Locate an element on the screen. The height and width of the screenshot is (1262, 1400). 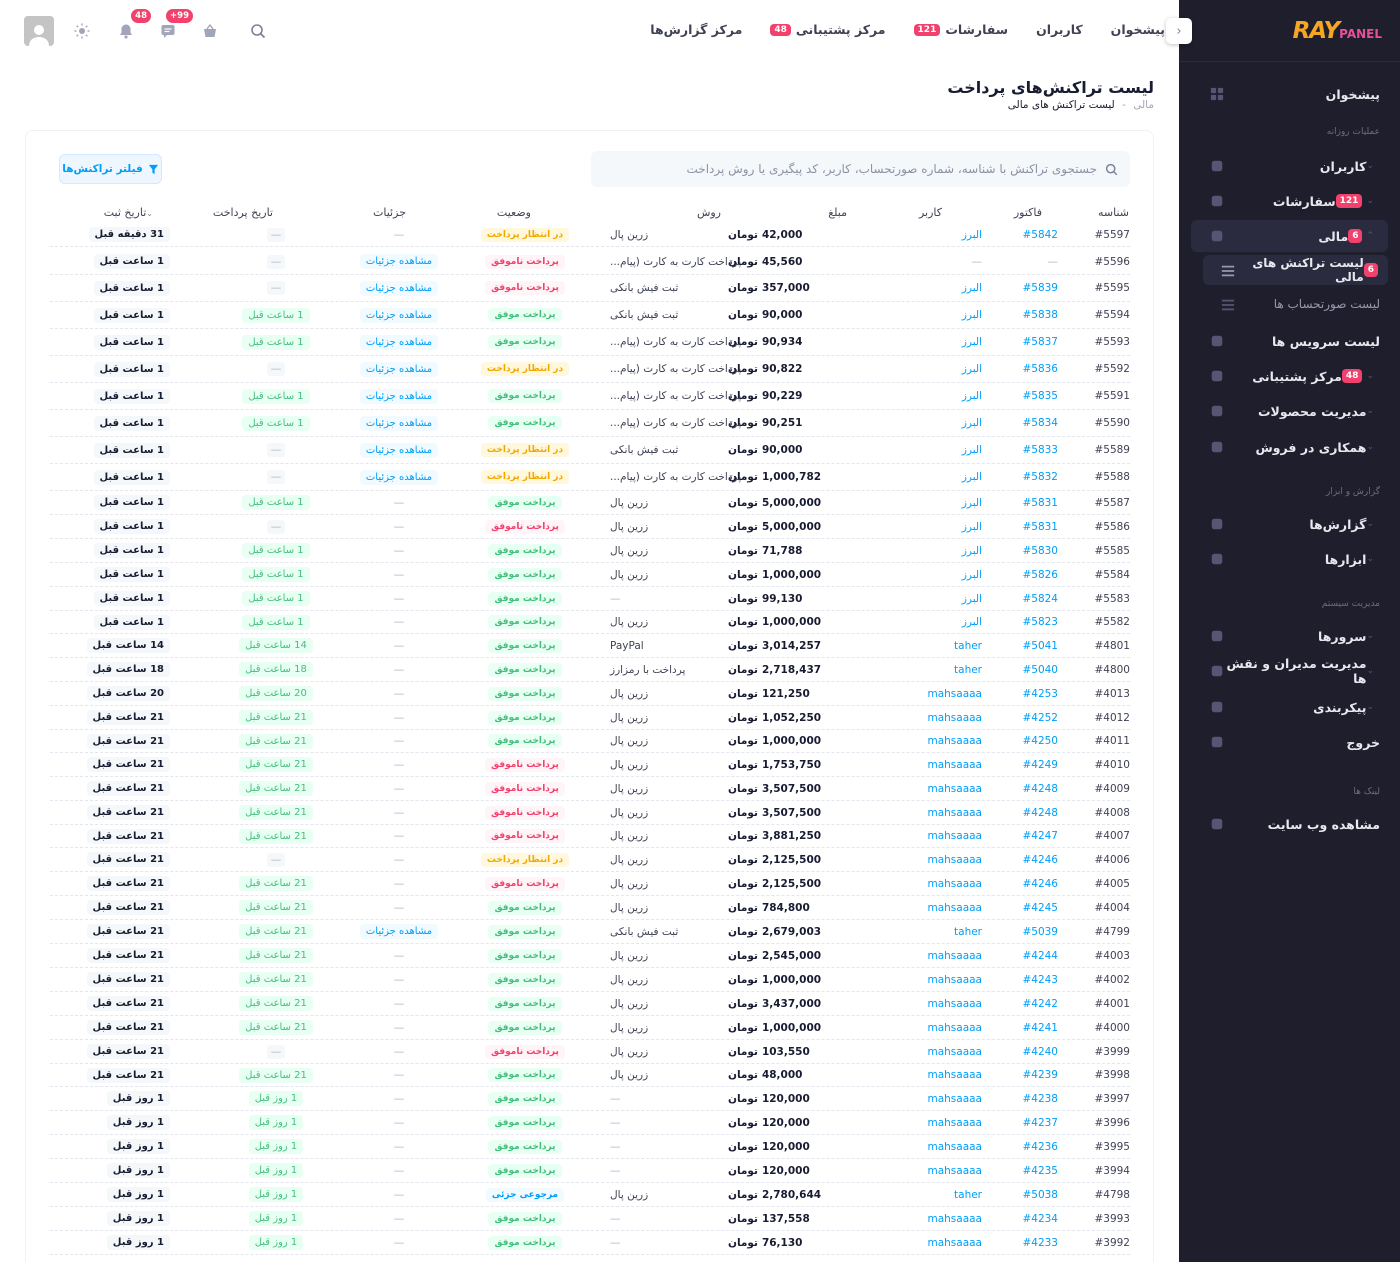
invoice-link: #4233 is located at coordinates (1040, 1243).